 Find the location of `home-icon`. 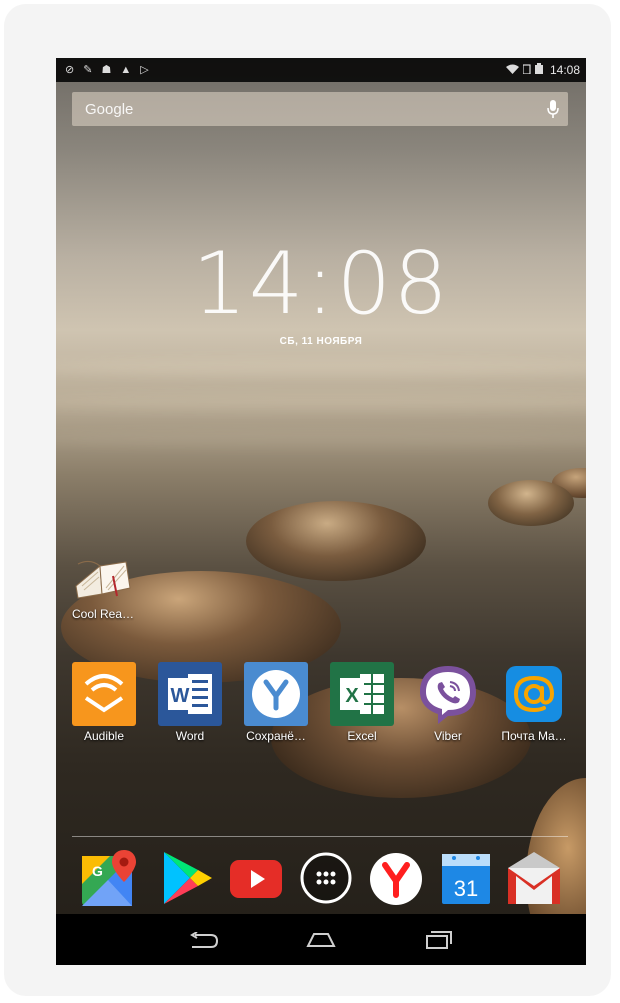

home-icon is located at coordinates (321, 940).